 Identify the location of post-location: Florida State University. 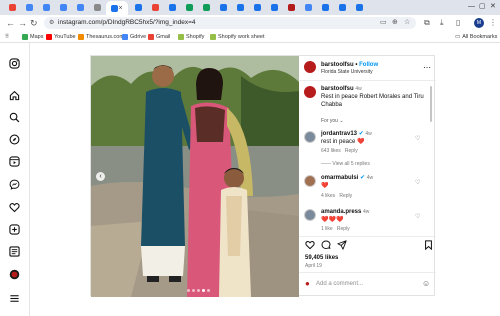
(347, 72).